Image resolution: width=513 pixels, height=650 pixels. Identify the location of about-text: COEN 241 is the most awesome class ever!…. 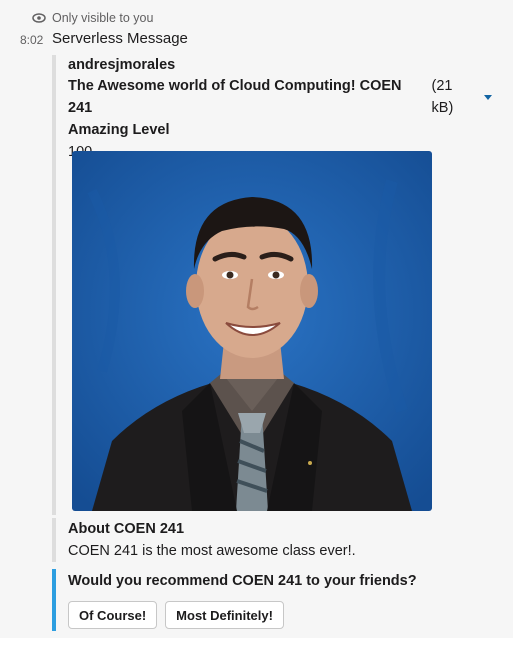
(212, 551).